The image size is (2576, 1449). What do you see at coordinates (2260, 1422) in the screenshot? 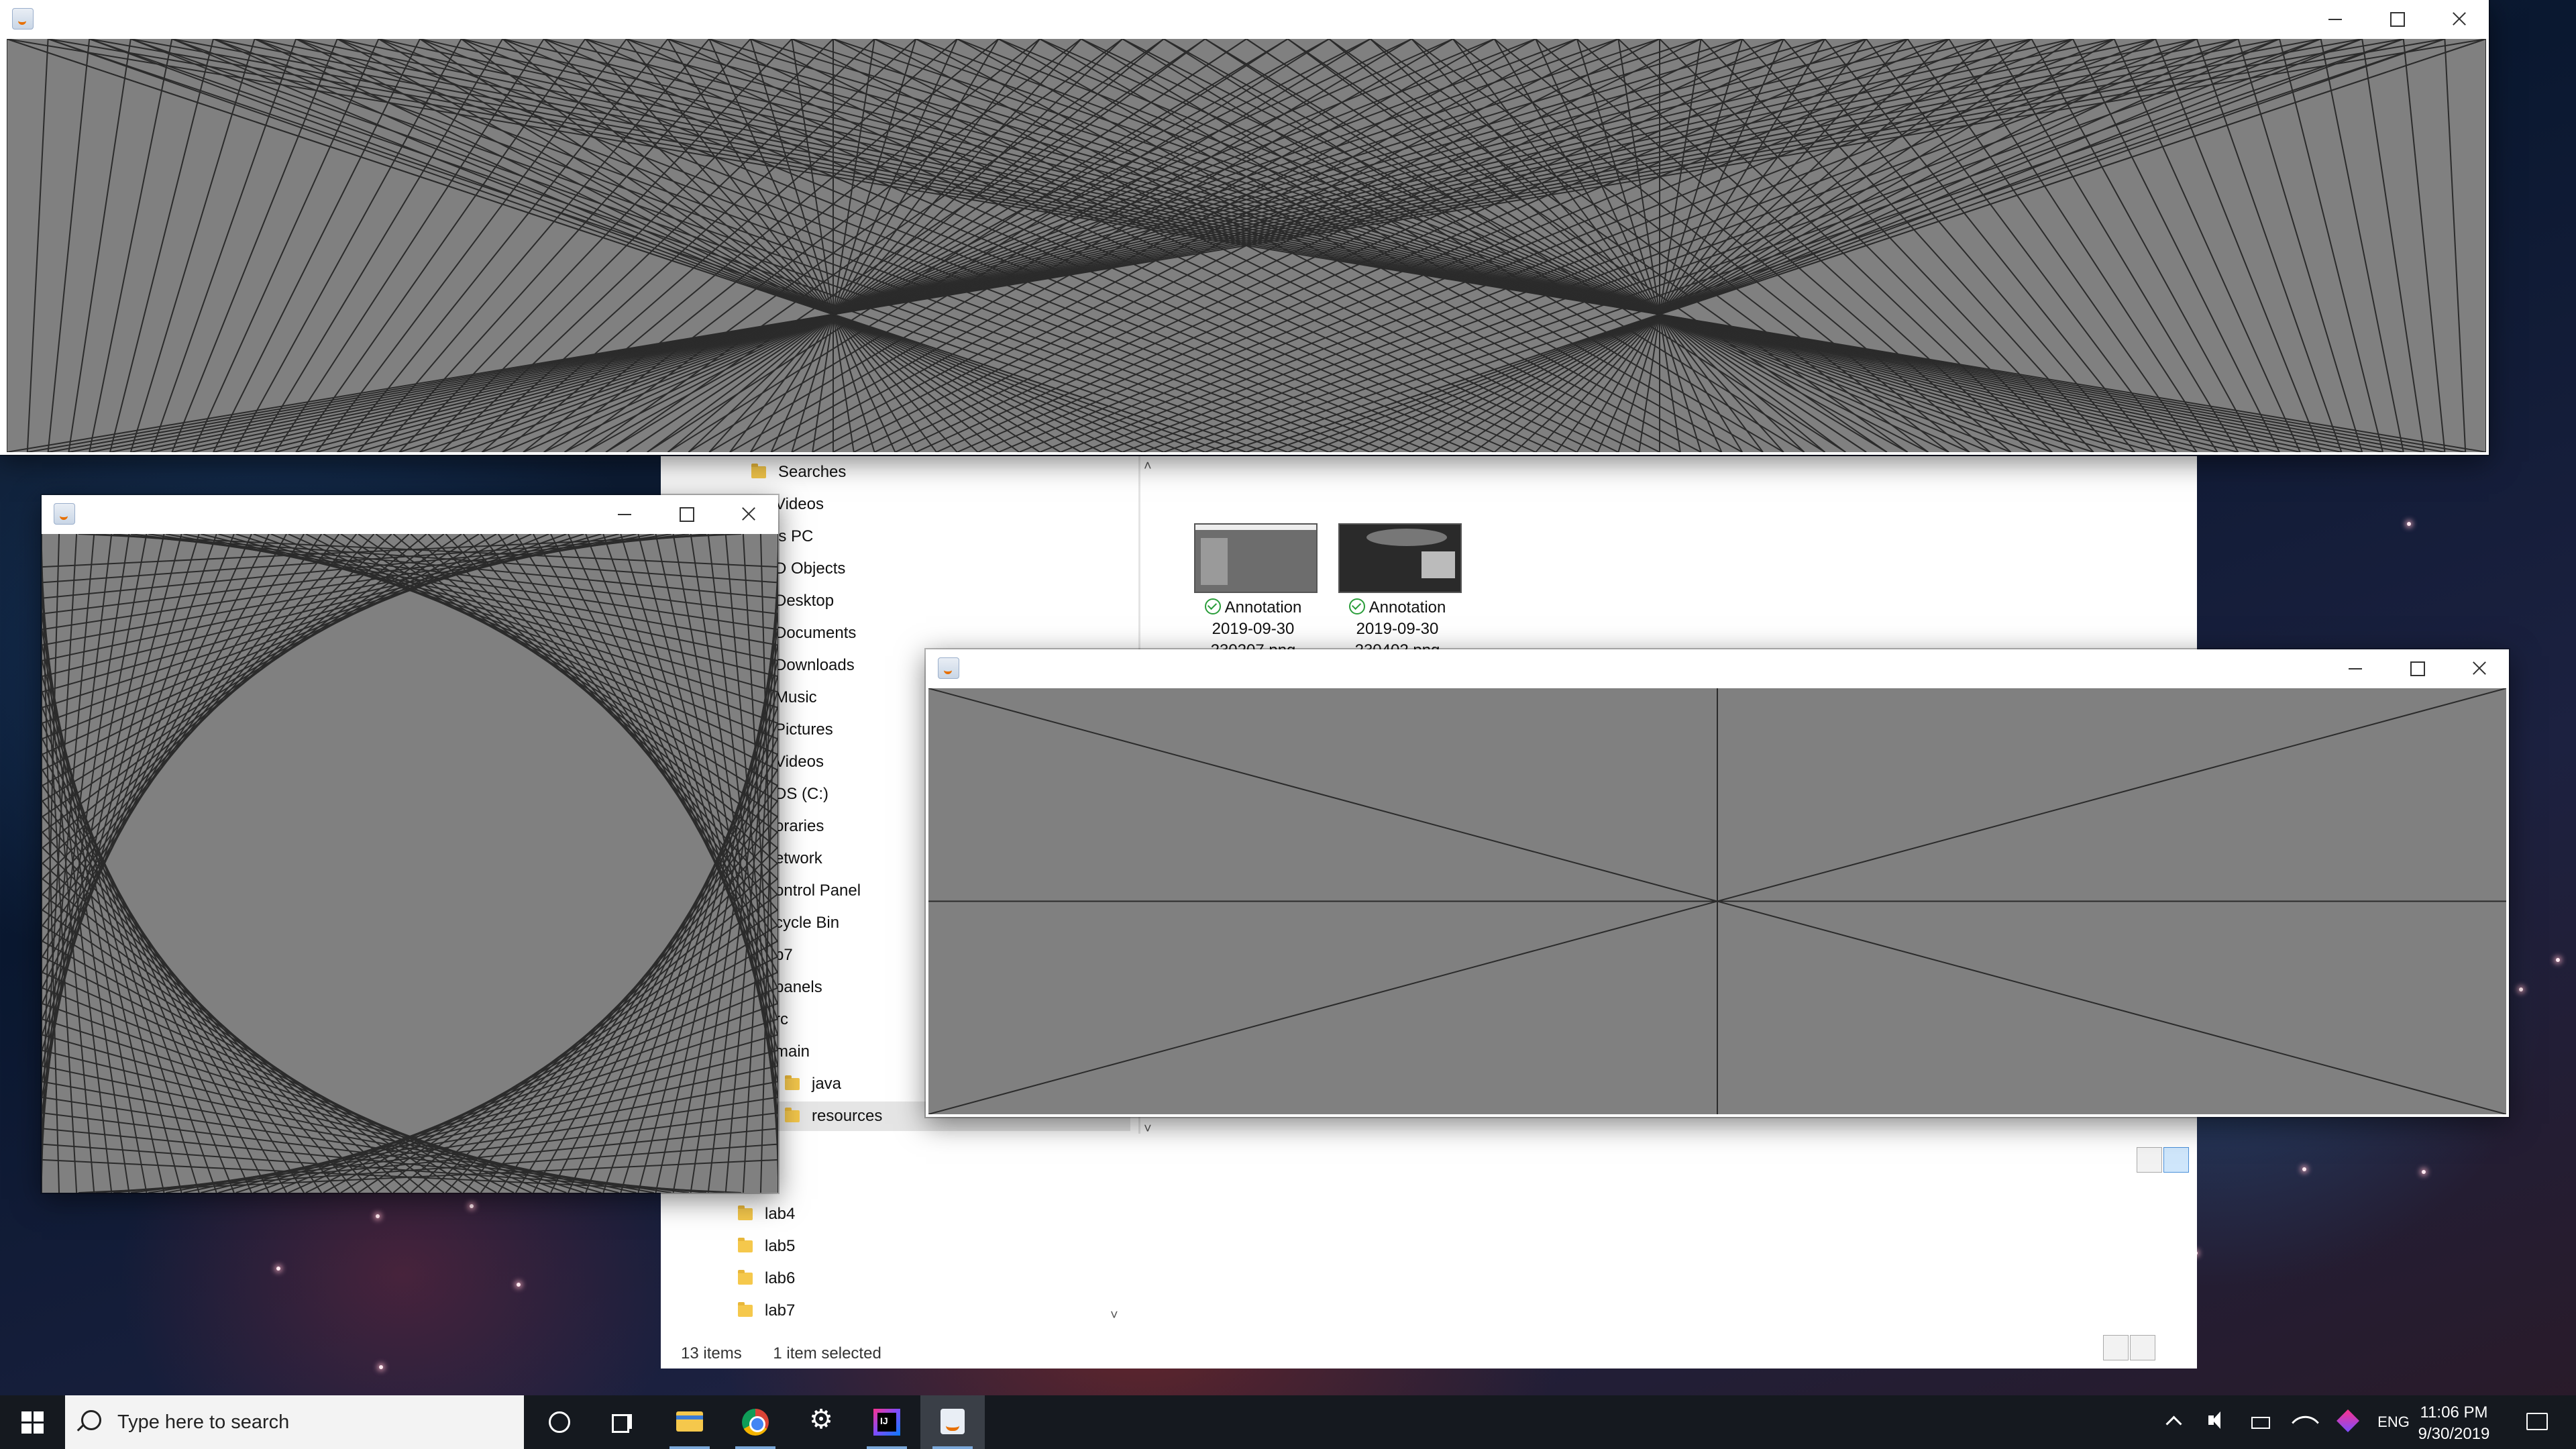
I see `battery-icon` at bounding box center [2260, 1422].